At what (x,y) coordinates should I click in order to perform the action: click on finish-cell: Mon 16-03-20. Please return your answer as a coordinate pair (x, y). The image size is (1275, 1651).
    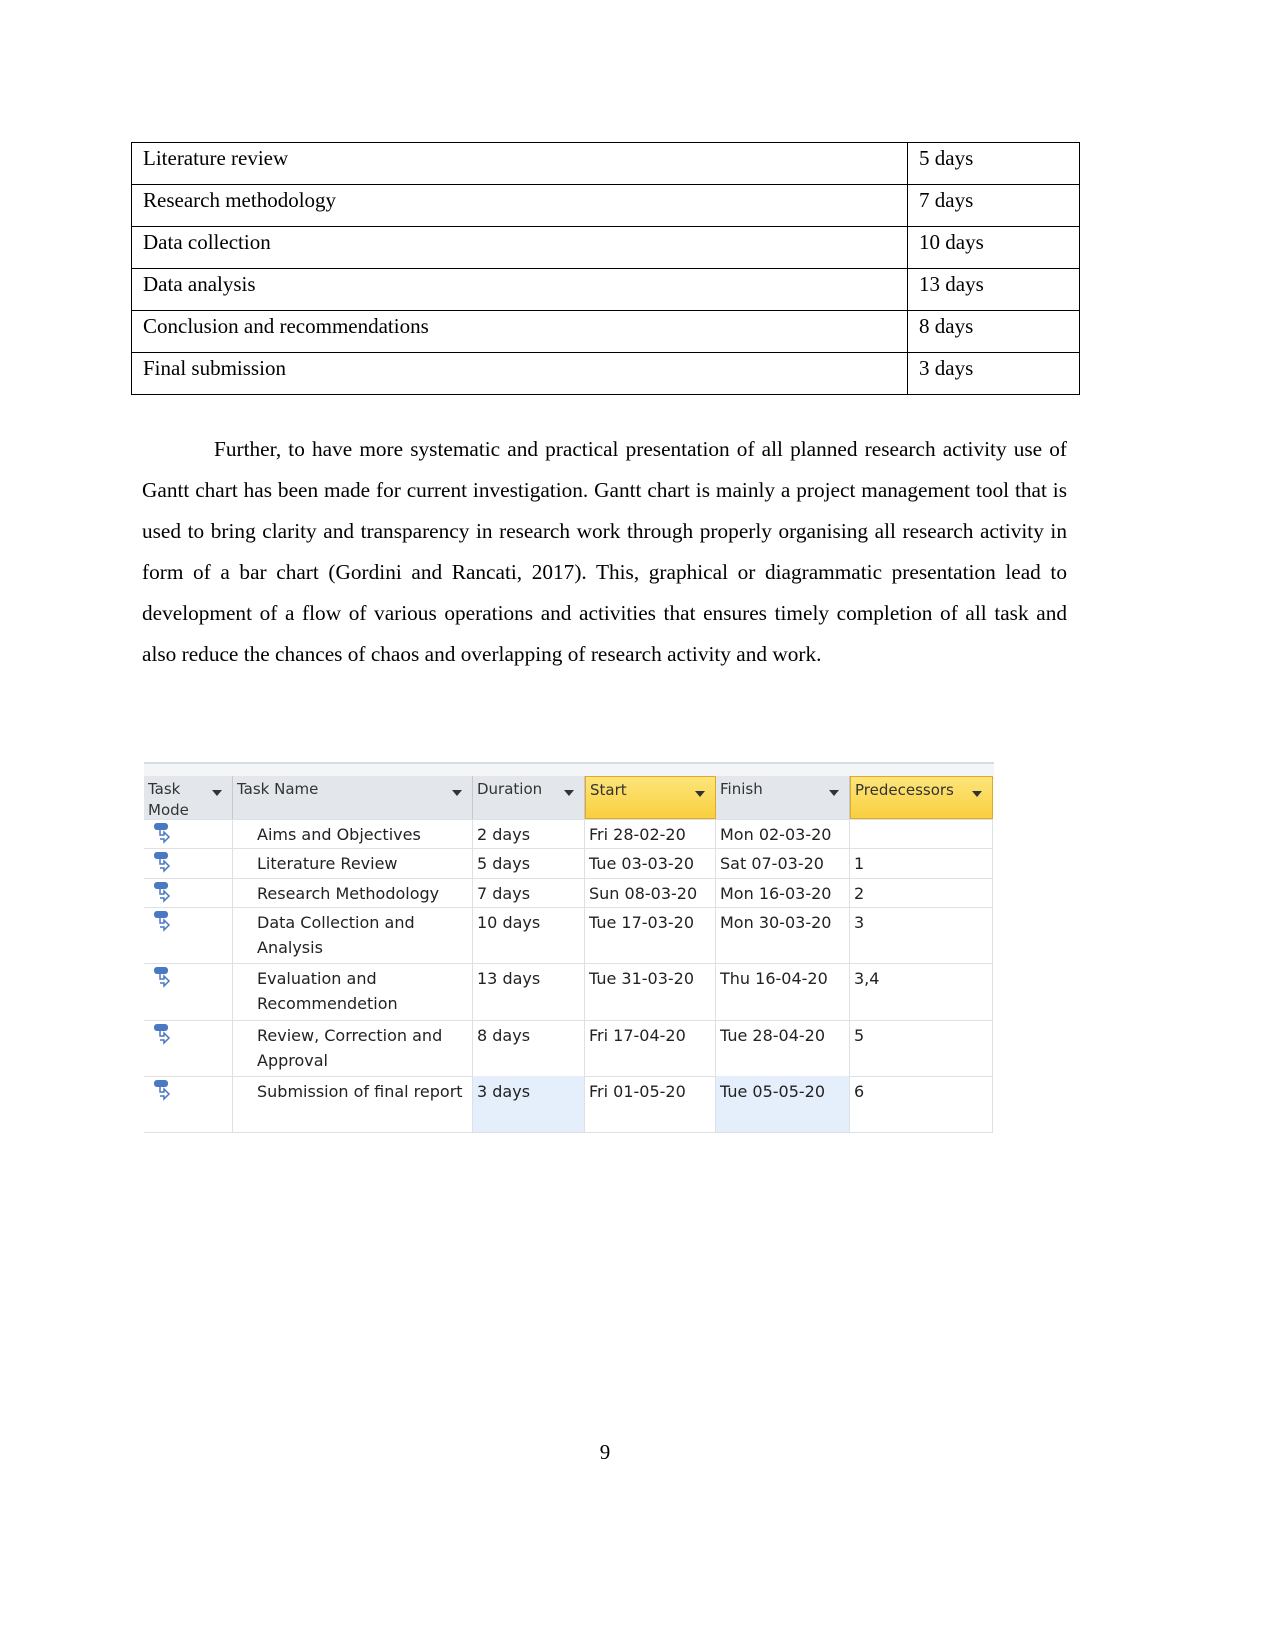
    Looking at the image, I should click on (783, 892).